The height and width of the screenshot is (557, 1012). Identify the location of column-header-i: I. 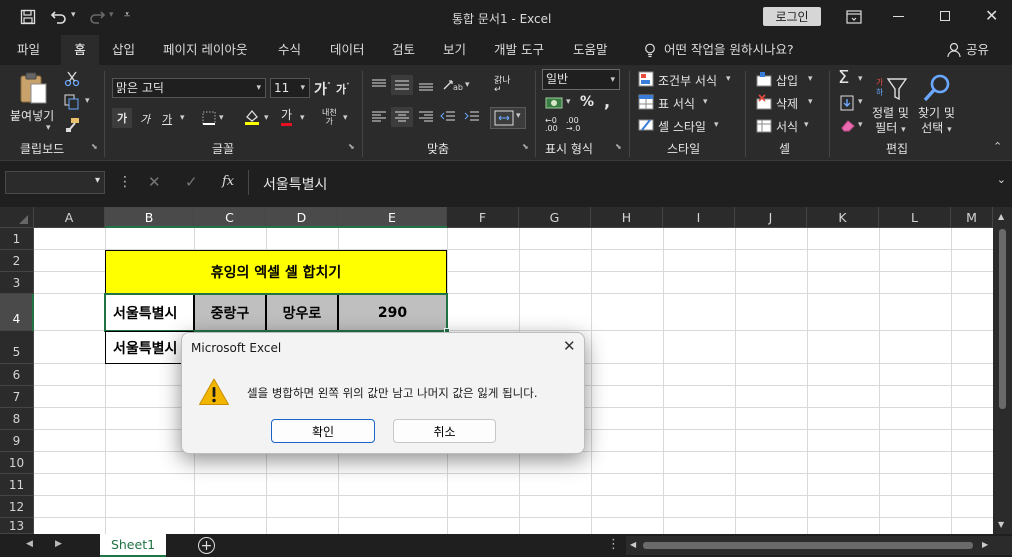
(699, 217).